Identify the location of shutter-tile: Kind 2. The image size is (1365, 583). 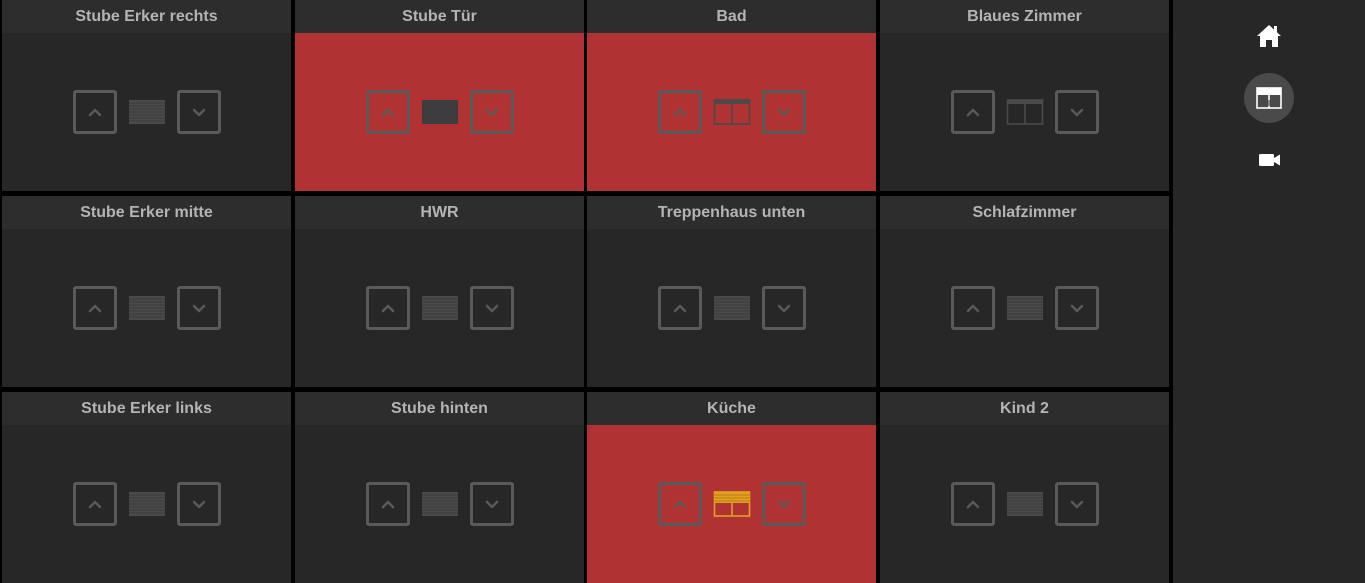
(1024, 487).